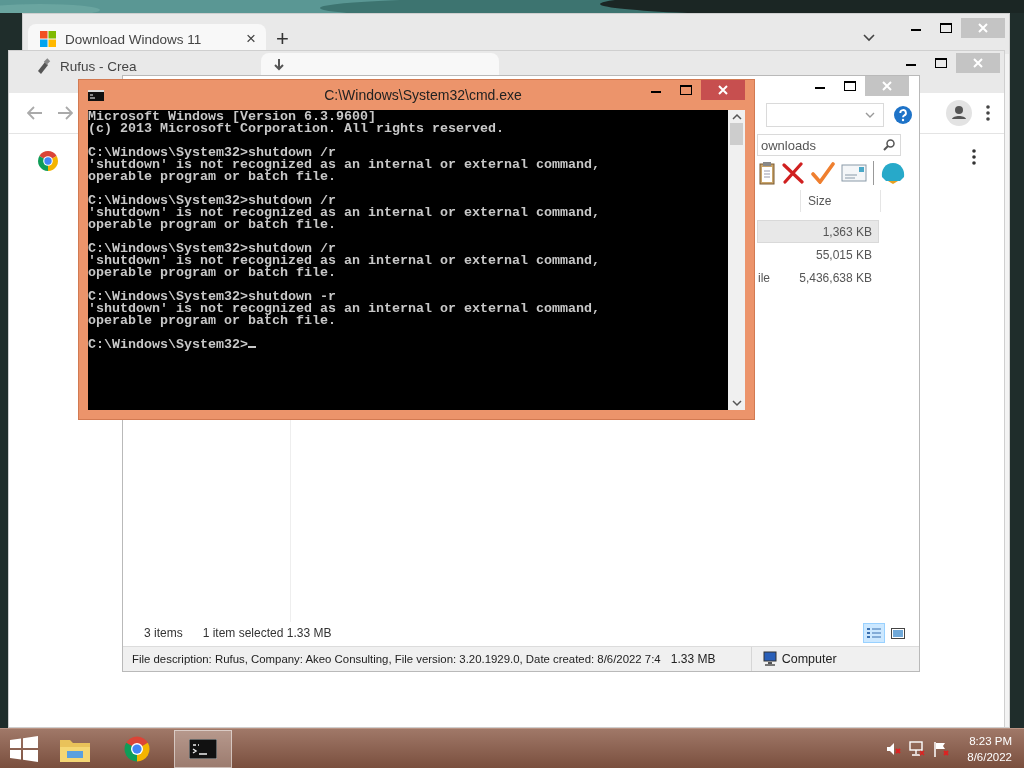  Describe the element at coordinates (767, 173) in the screenshot. I see `clipboard-icon` at that location.